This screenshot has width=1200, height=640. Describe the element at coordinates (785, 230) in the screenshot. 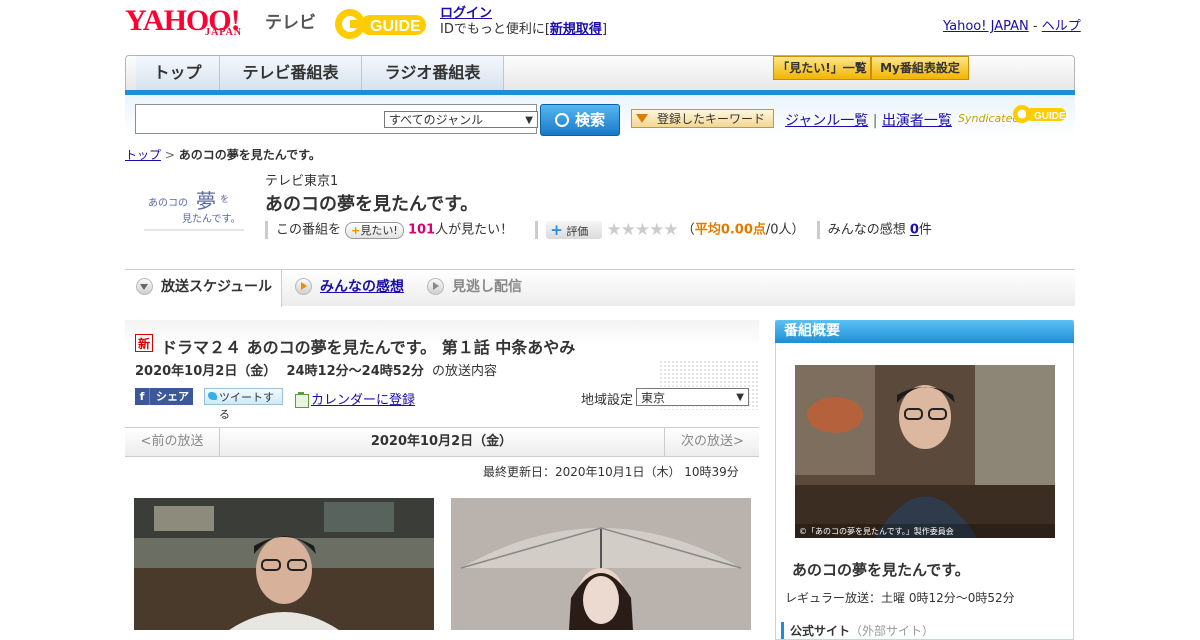

I see `average-people: /0人）` at that location.